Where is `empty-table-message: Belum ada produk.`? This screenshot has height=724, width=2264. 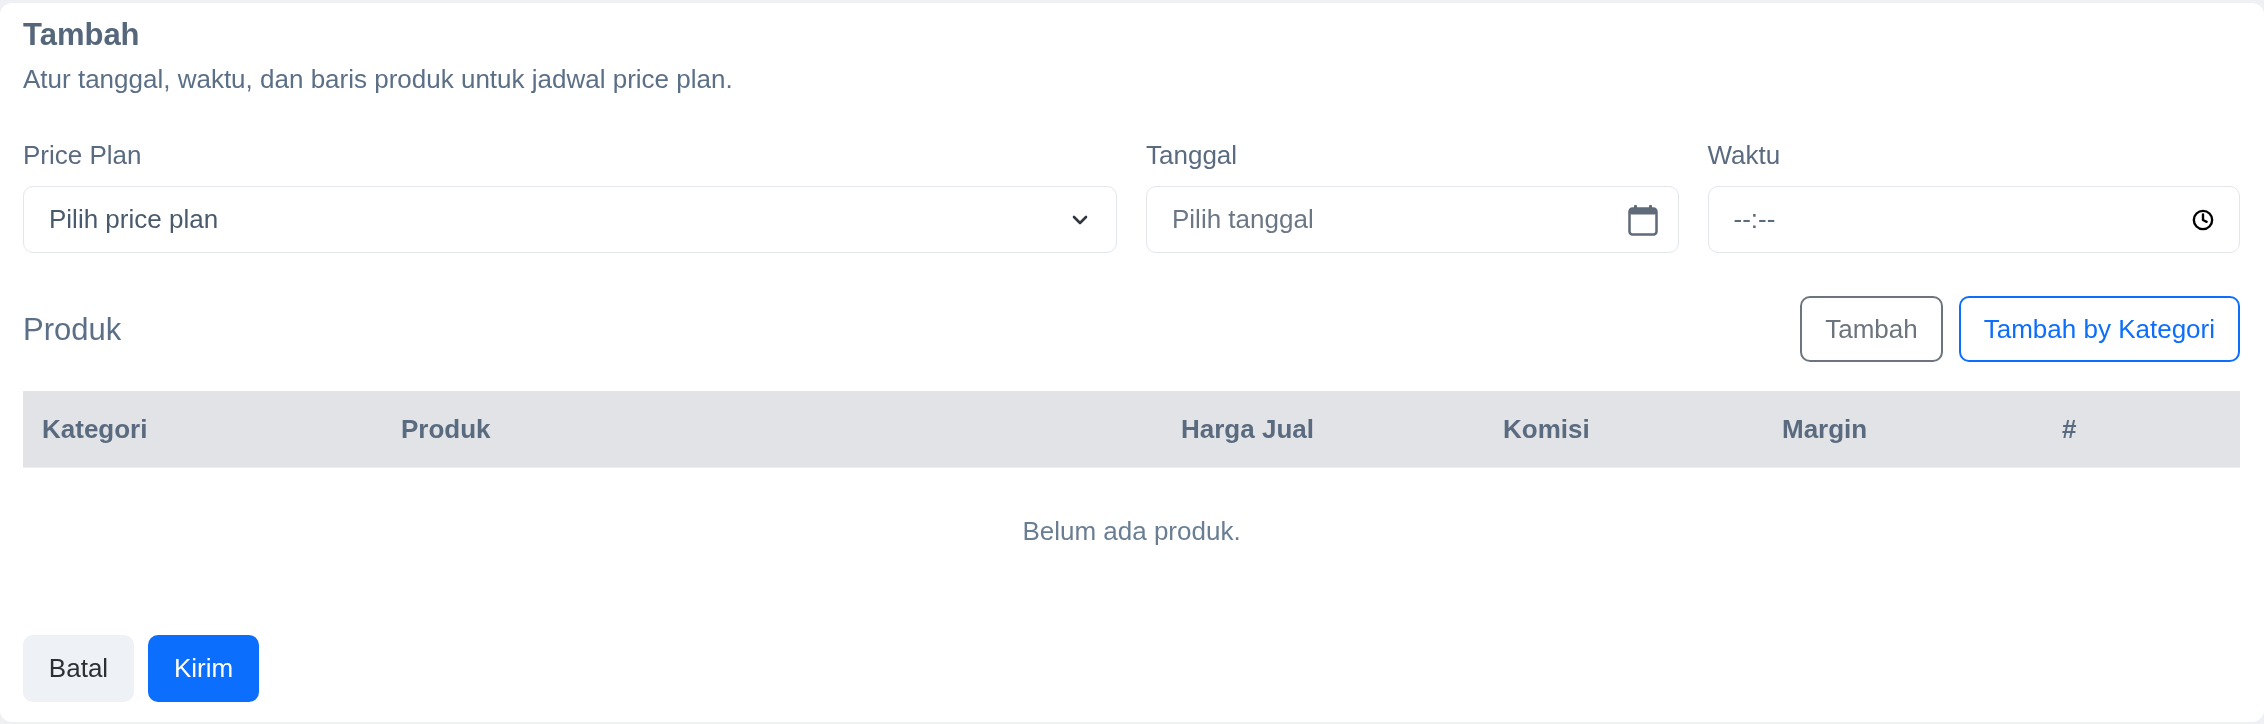
empty-table-message: Belum ada produk. is located at coordinates (1131, 531).